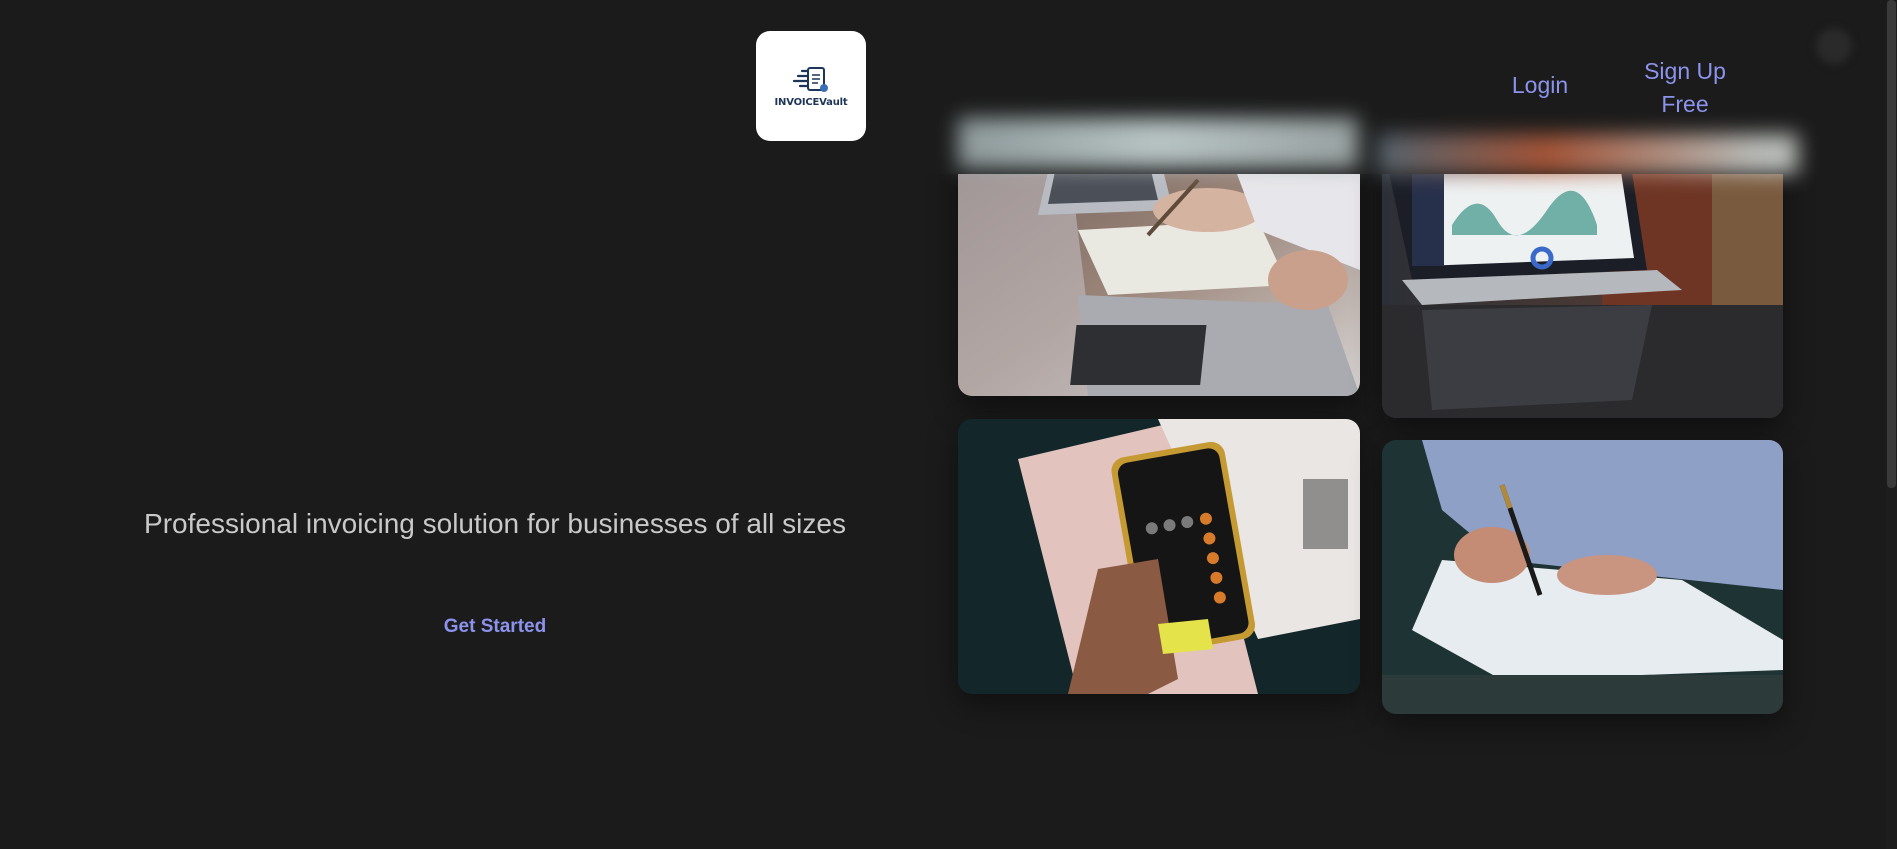 The width and height of the screenshot is (1897, 849). Describe the element at coordinates (1540, 85) in the screenshot. I see `login-link: Login` at that location.